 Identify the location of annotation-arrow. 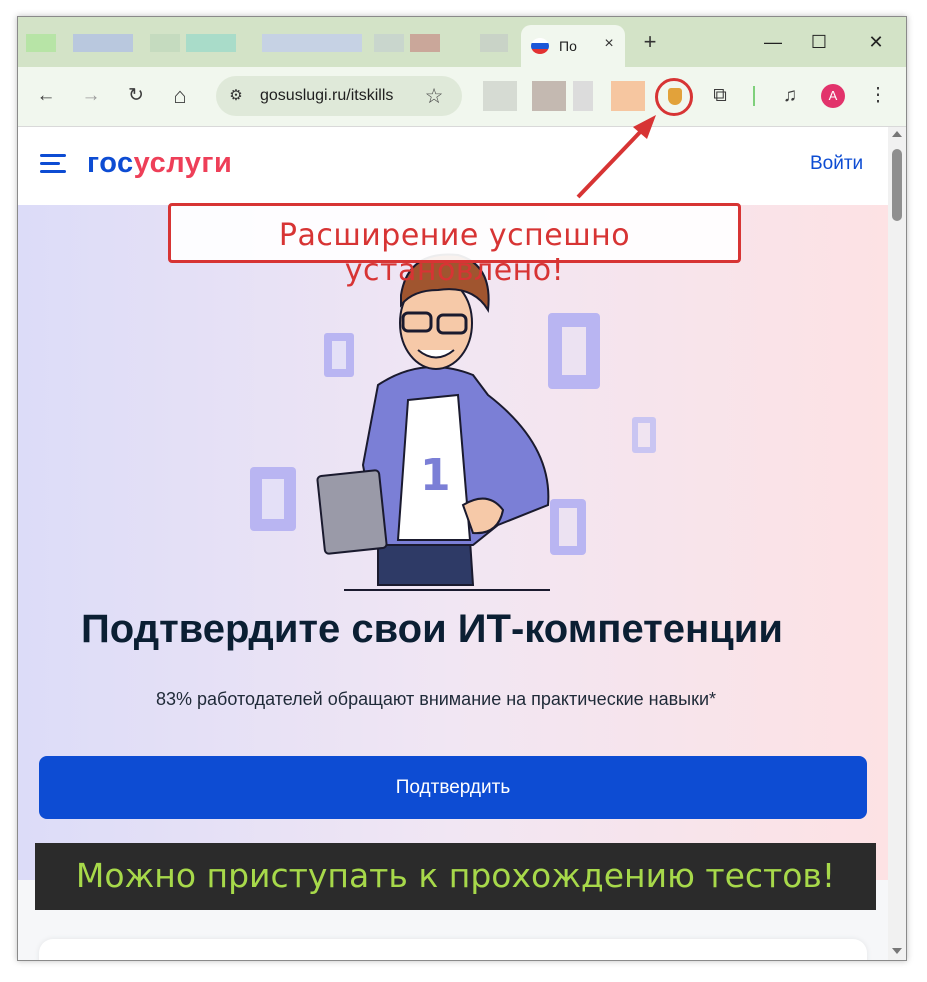
(616, 157).